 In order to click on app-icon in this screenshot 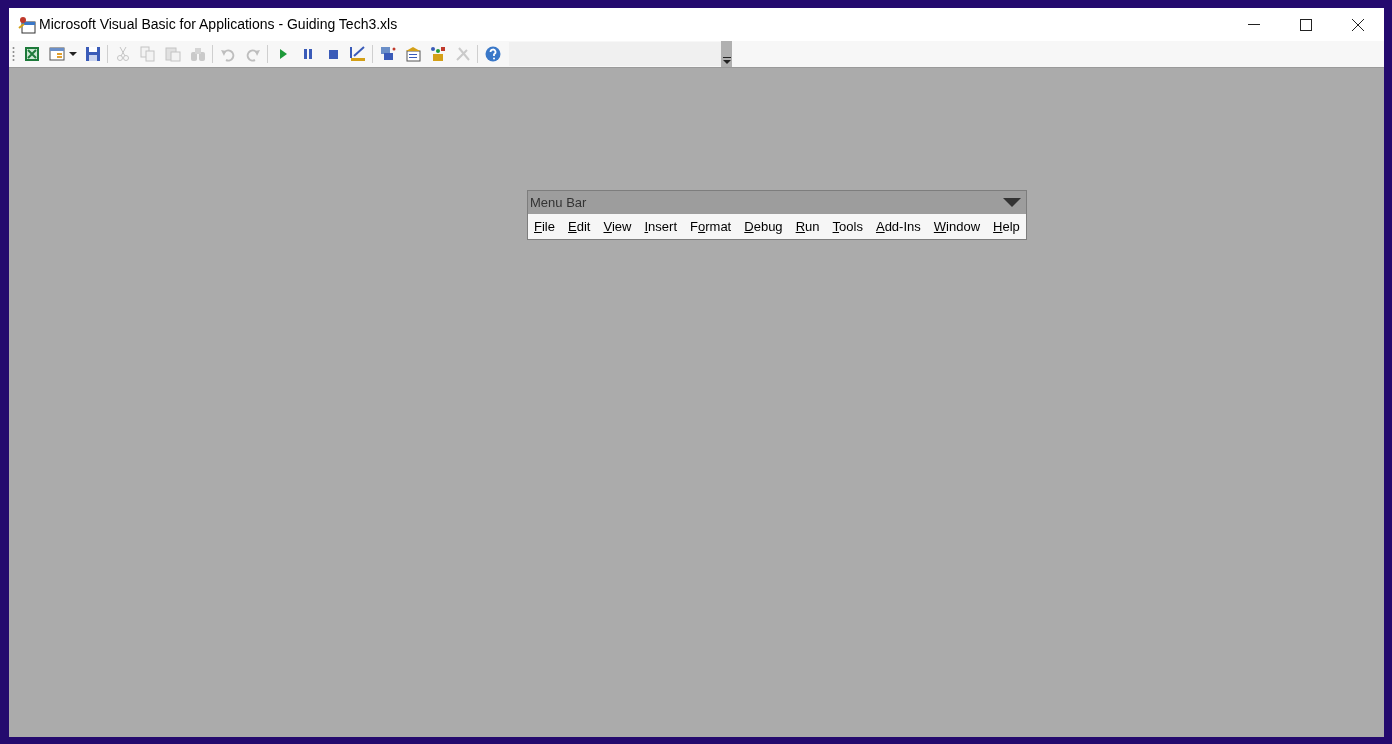, I will do `click(27, 24)`.